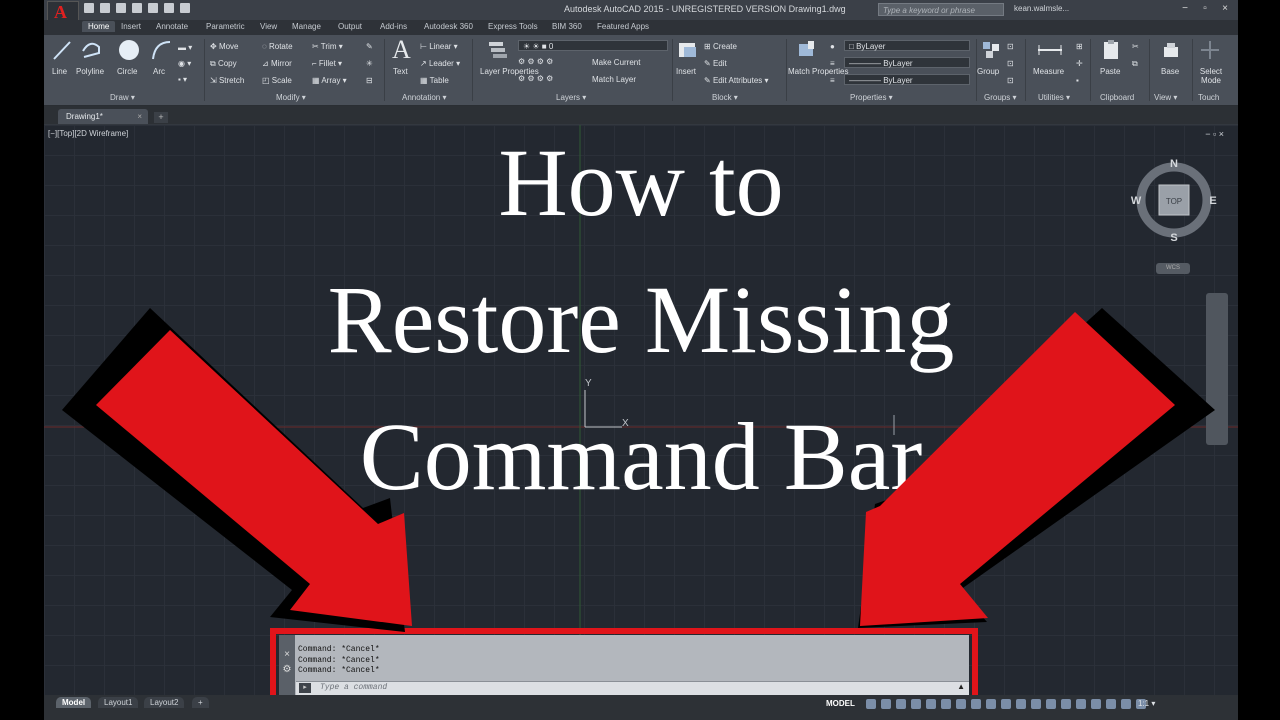 The height and width of the screenshot is (720, 1280). Describe the element at coordinates (720, 46) in the screenshot. I see `create-block-button: ⊞ Create` at that location.